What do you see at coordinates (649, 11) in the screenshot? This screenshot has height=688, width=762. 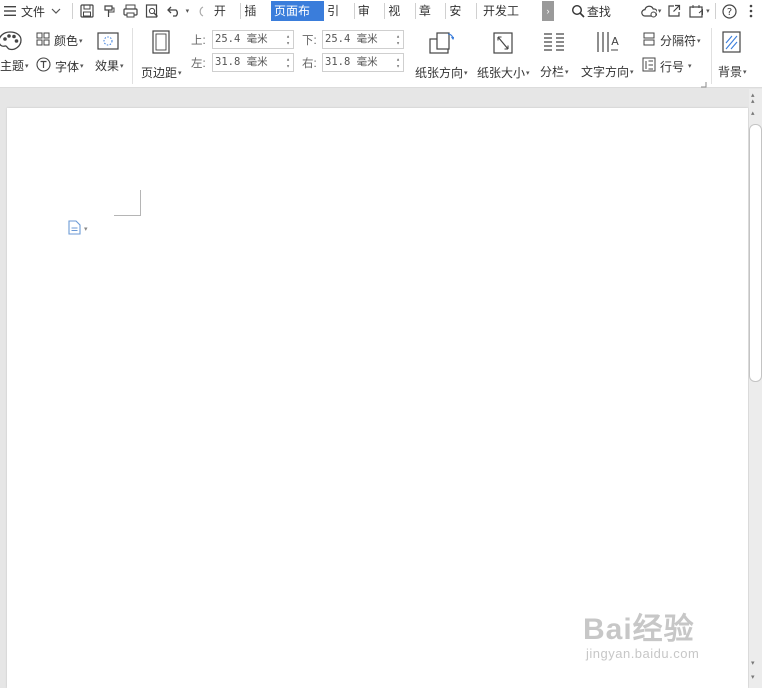 I see `cloud-icon` at bounding box center [649, 11].